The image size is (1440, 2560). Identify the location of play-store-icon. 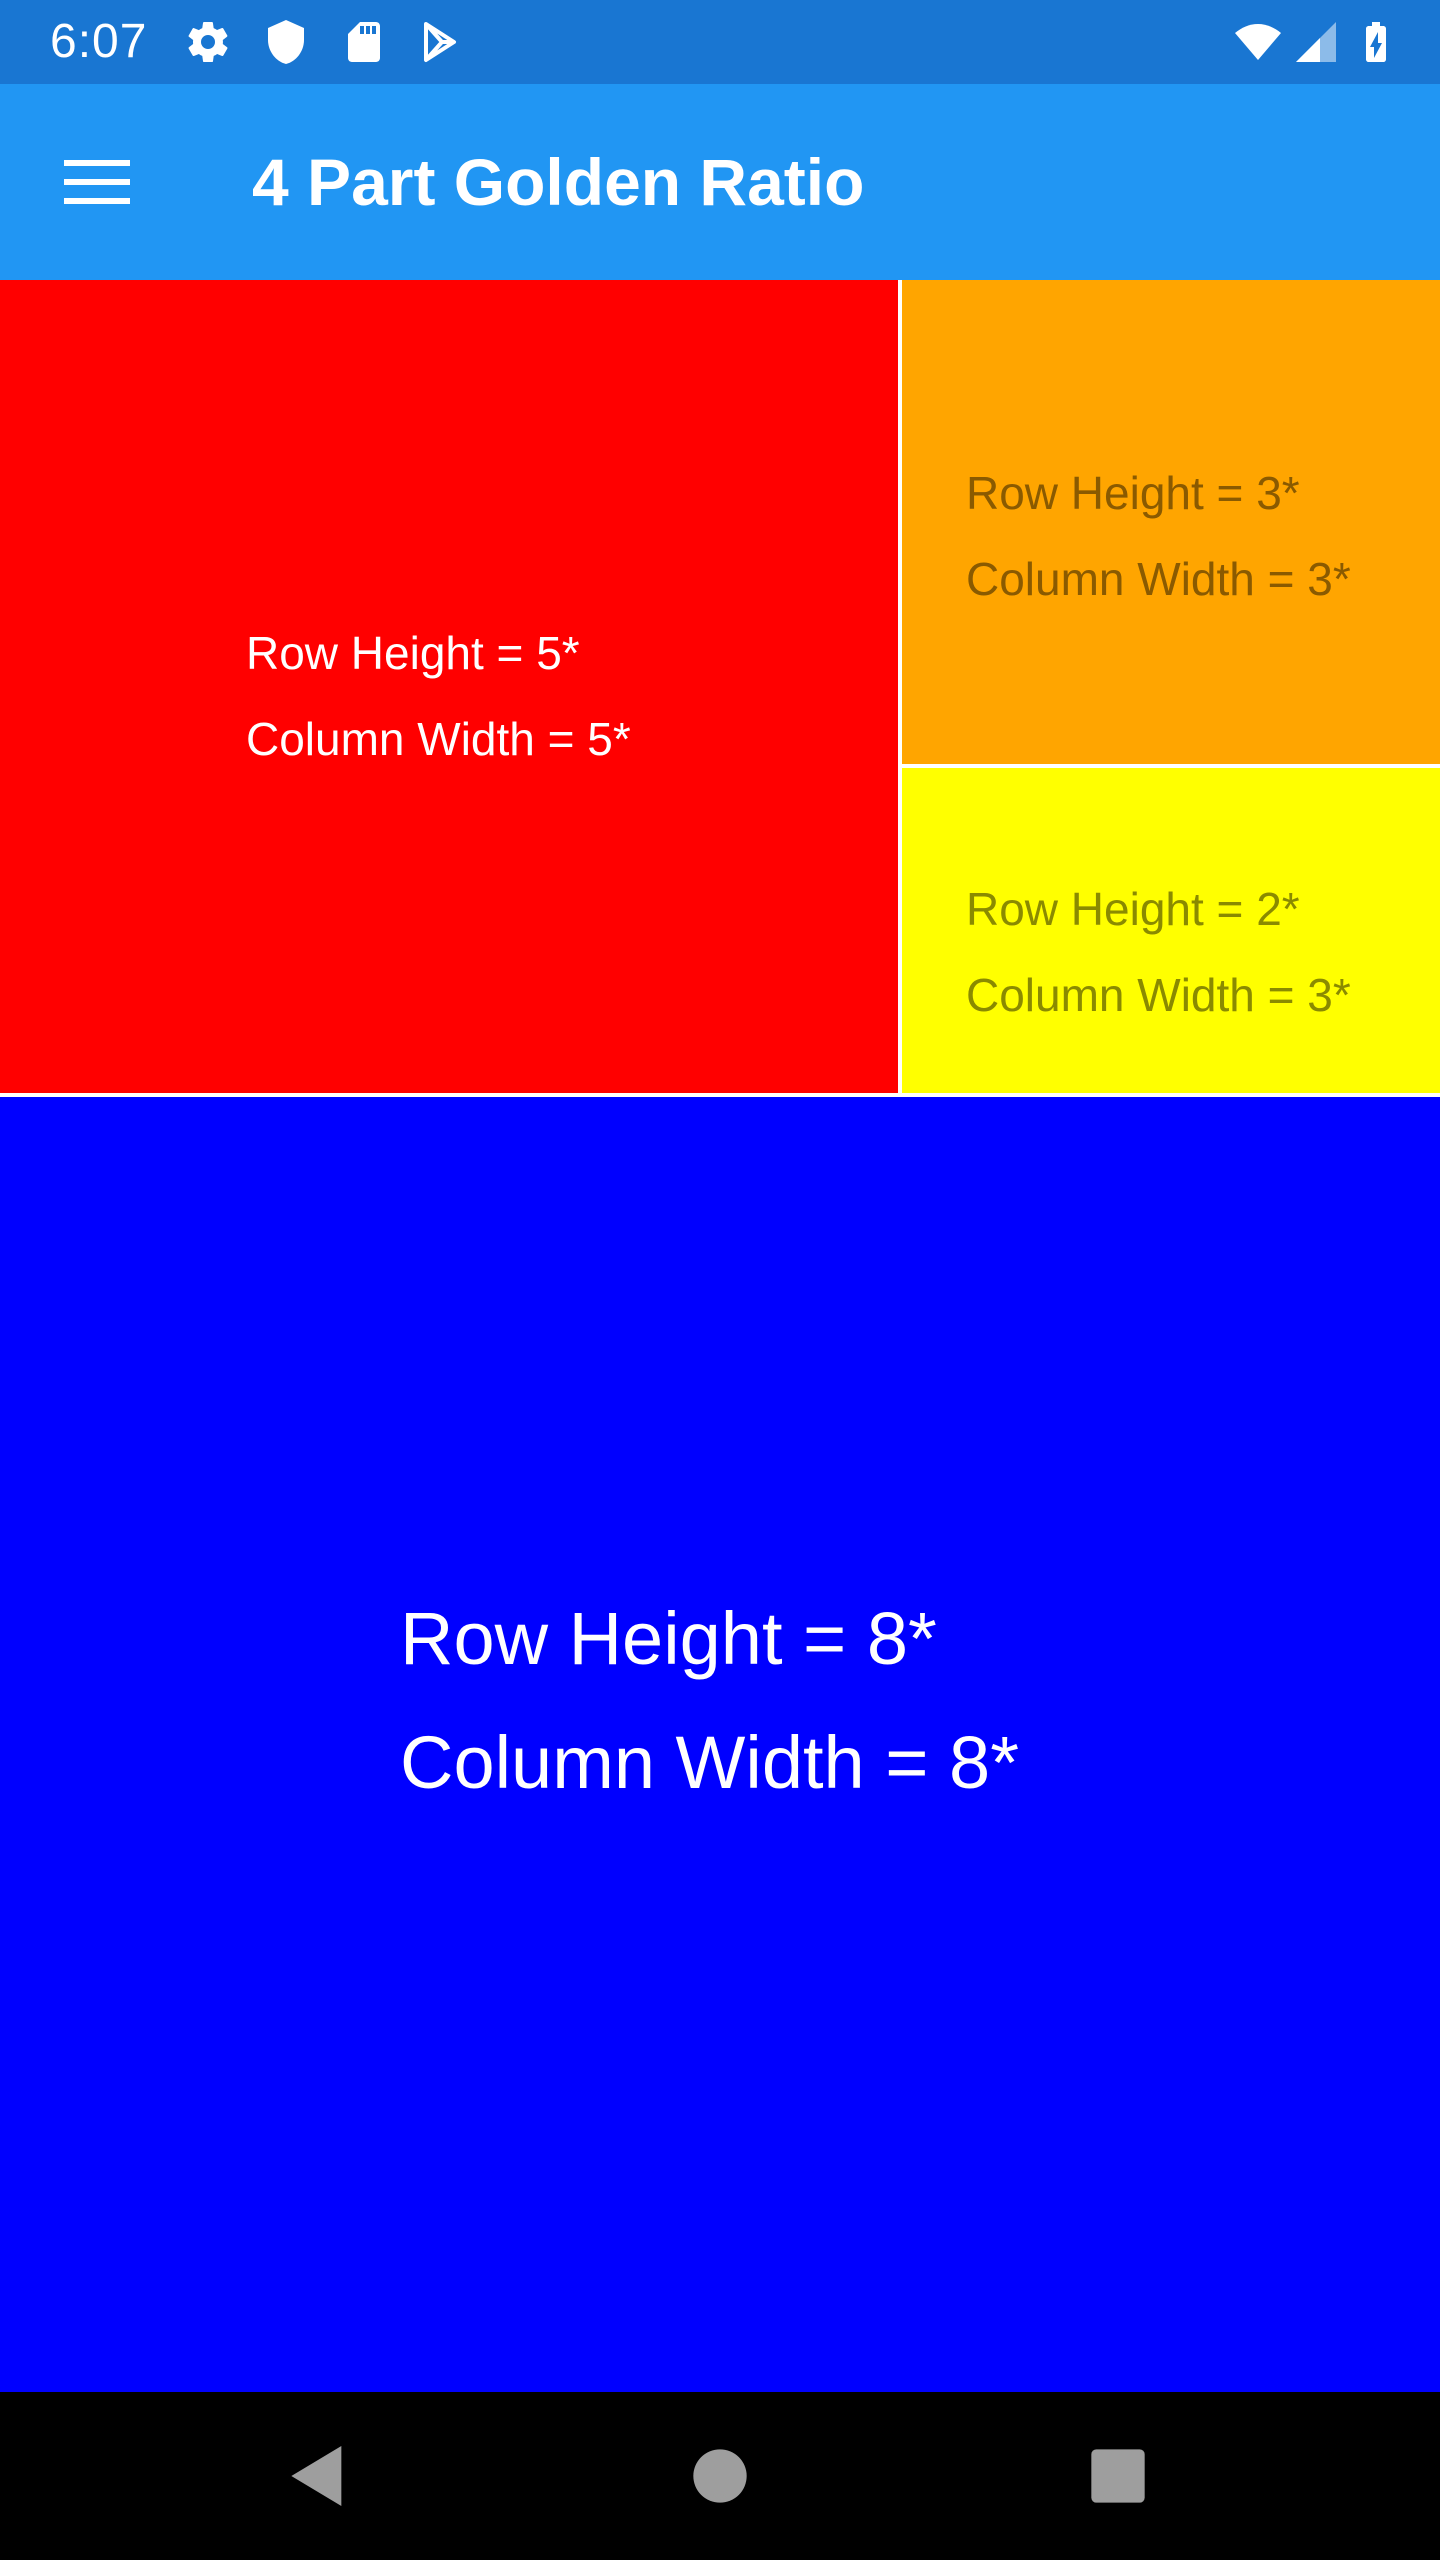
(440, 42).